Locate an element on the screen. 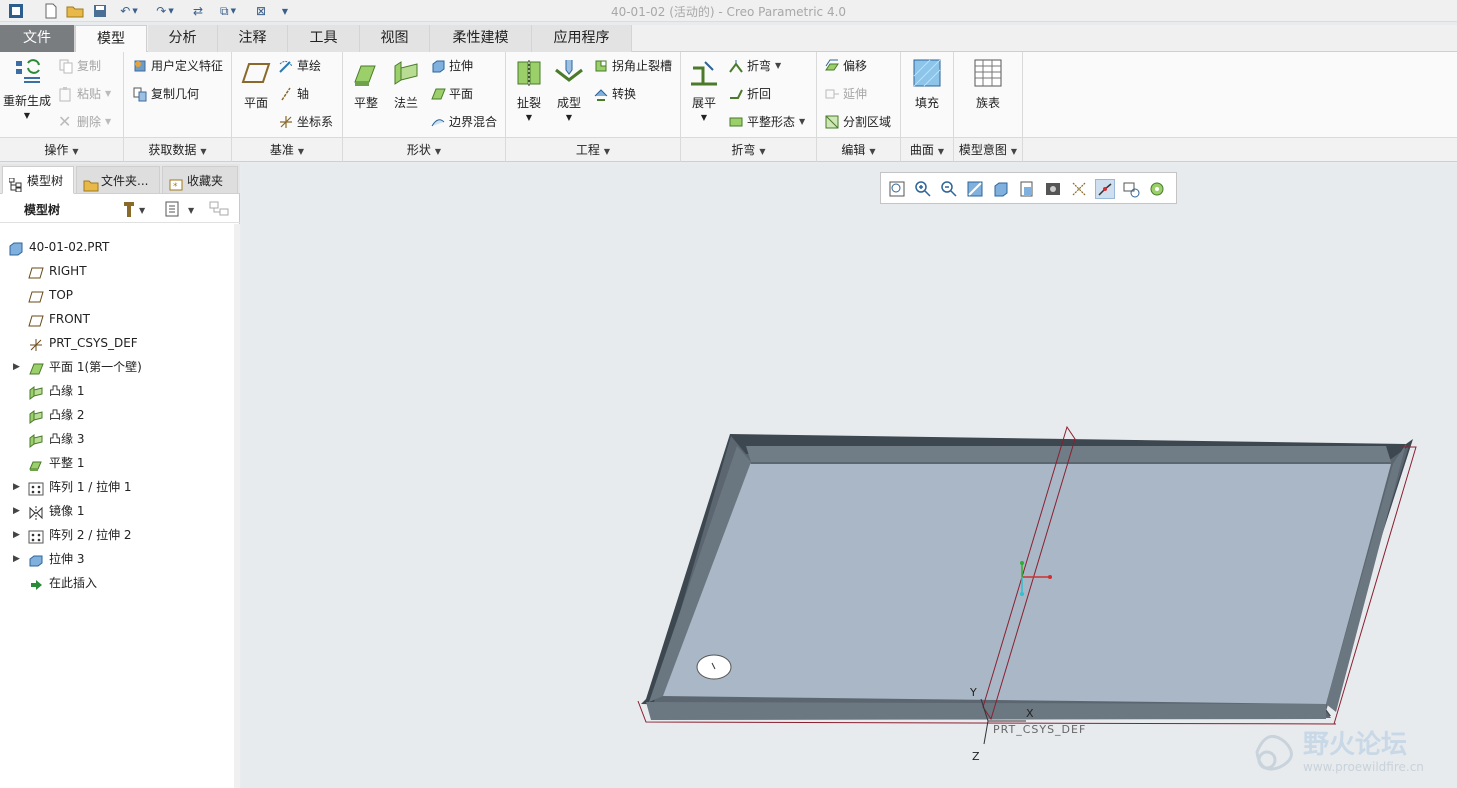 This screenshot has height=788, width=1457. tree-filter-icon is located at coordinates (220, 209).